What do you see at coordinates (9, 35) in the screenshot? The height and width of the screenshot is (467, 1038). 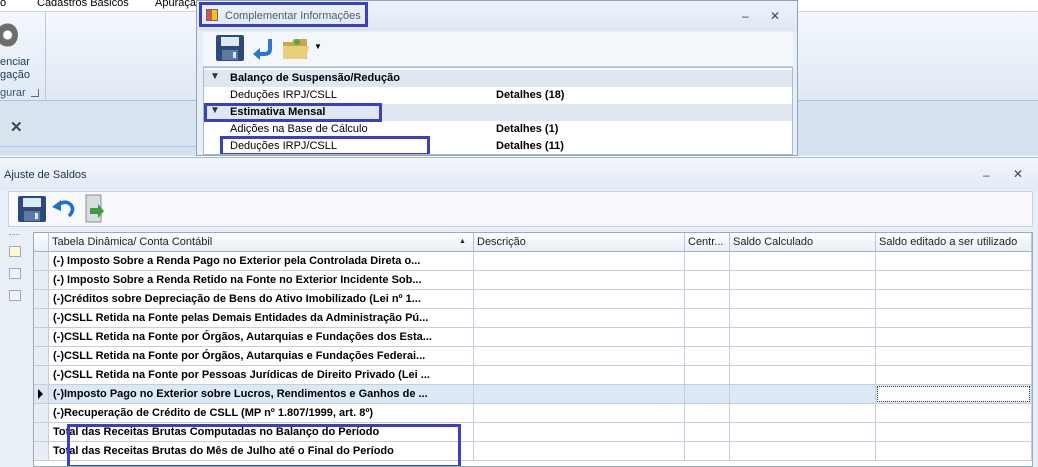 I see `gear-icon` at bounding box center [9, 35].